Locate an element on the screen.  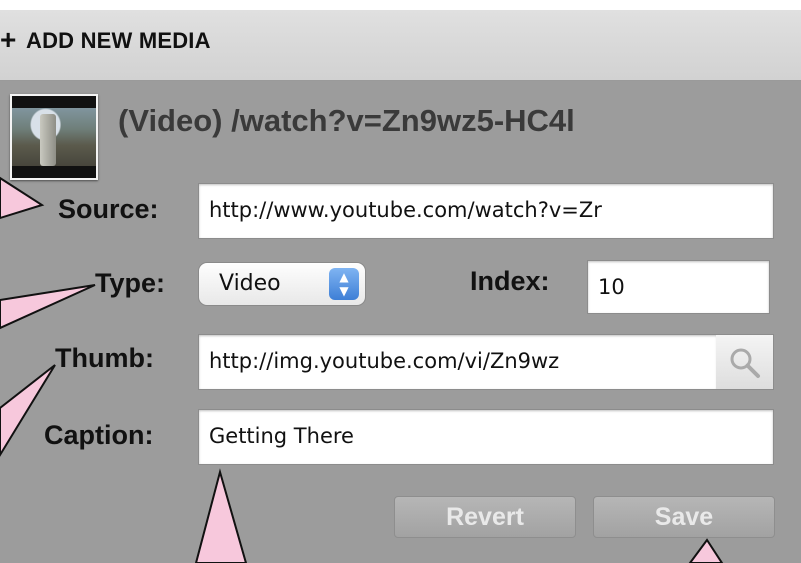
save-button: Save is located at coordinates (684, 517).